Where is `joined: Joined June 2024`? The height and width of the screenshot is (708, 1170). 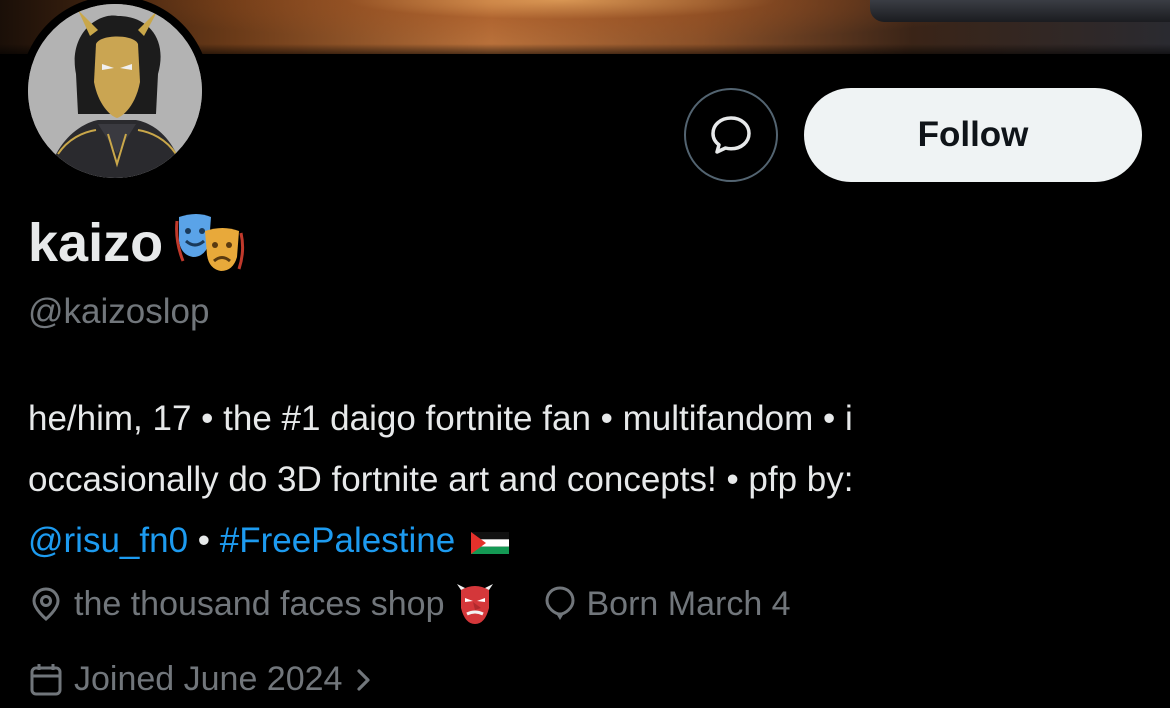 joined: Joined June 2024 is located at coordinates (202, 679).